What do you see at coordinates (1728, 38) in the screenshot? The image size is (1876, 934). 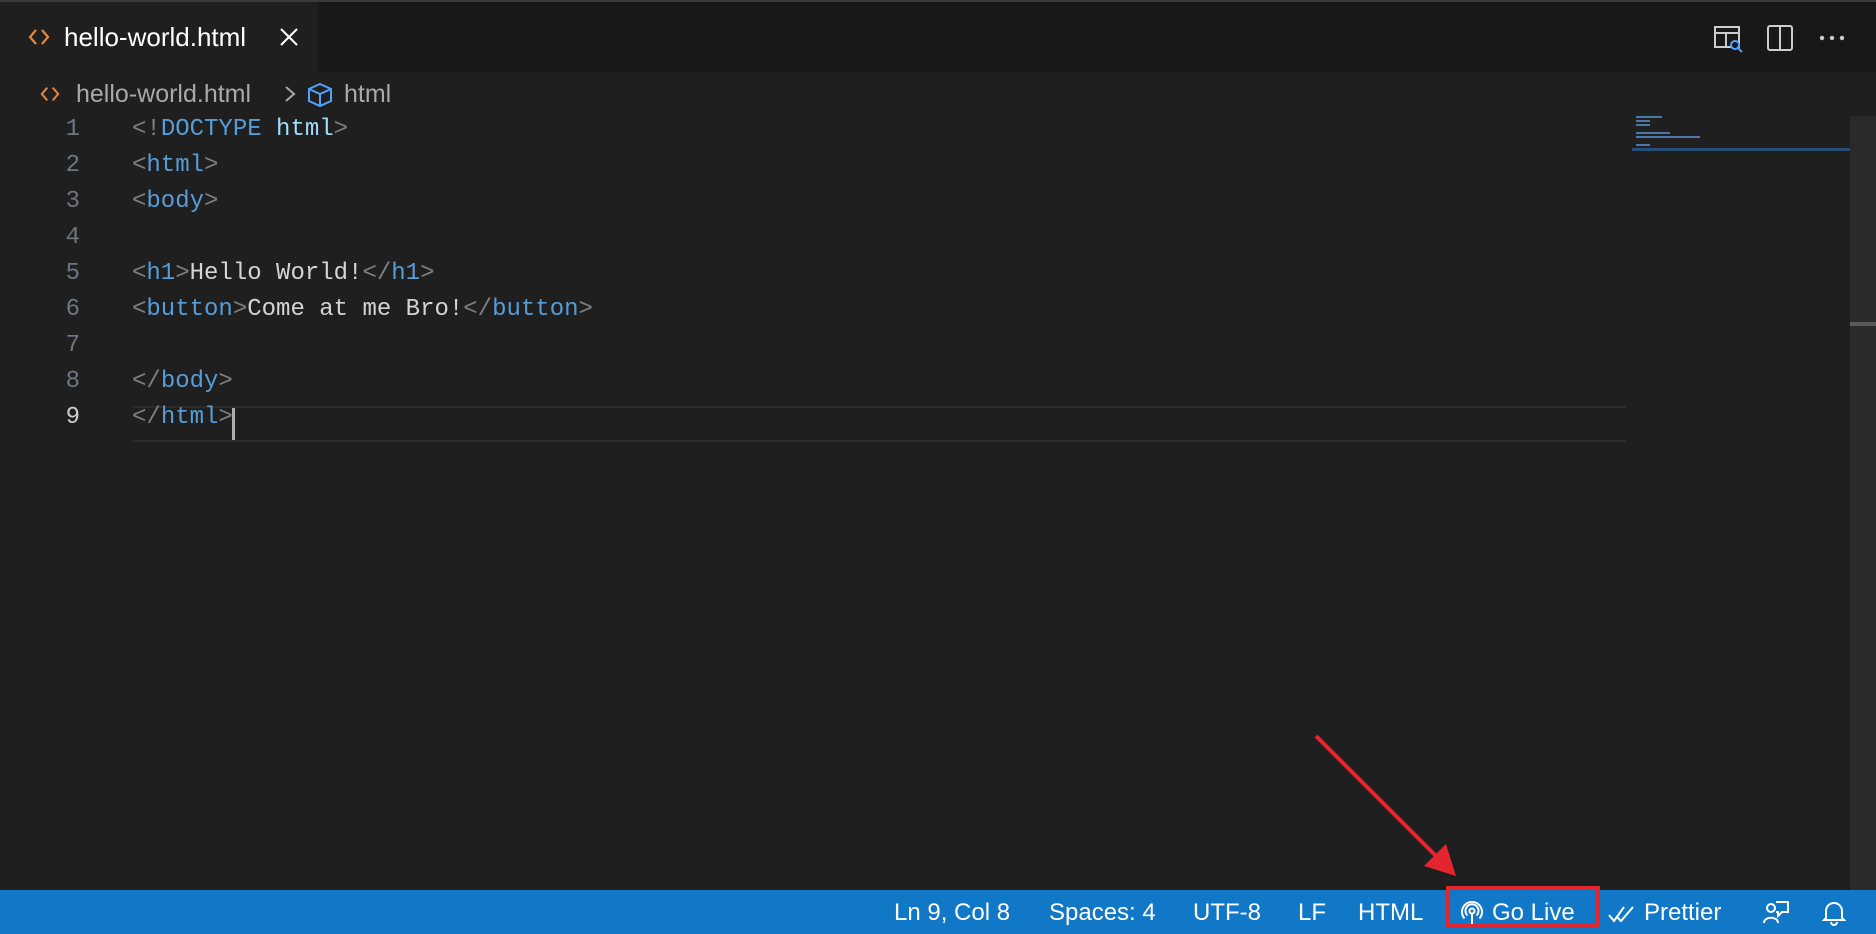 I see `open-preview-icon` at bounding box center [1728, 38].